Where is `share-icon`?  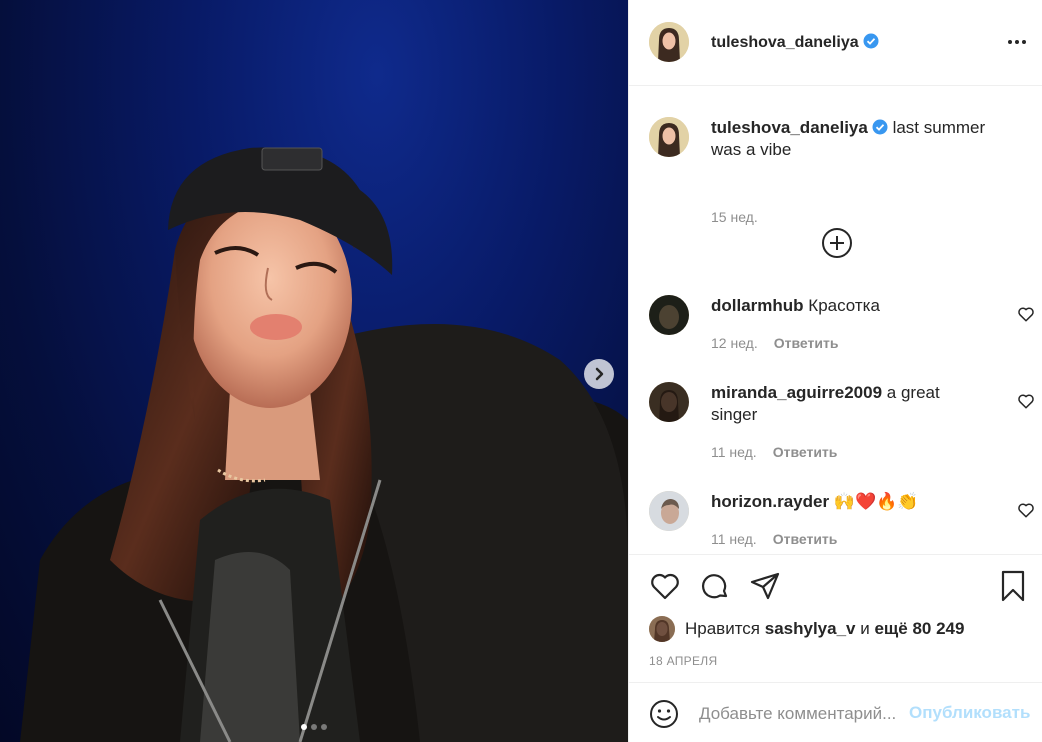
share-icon is located at coordinates (765, 586).